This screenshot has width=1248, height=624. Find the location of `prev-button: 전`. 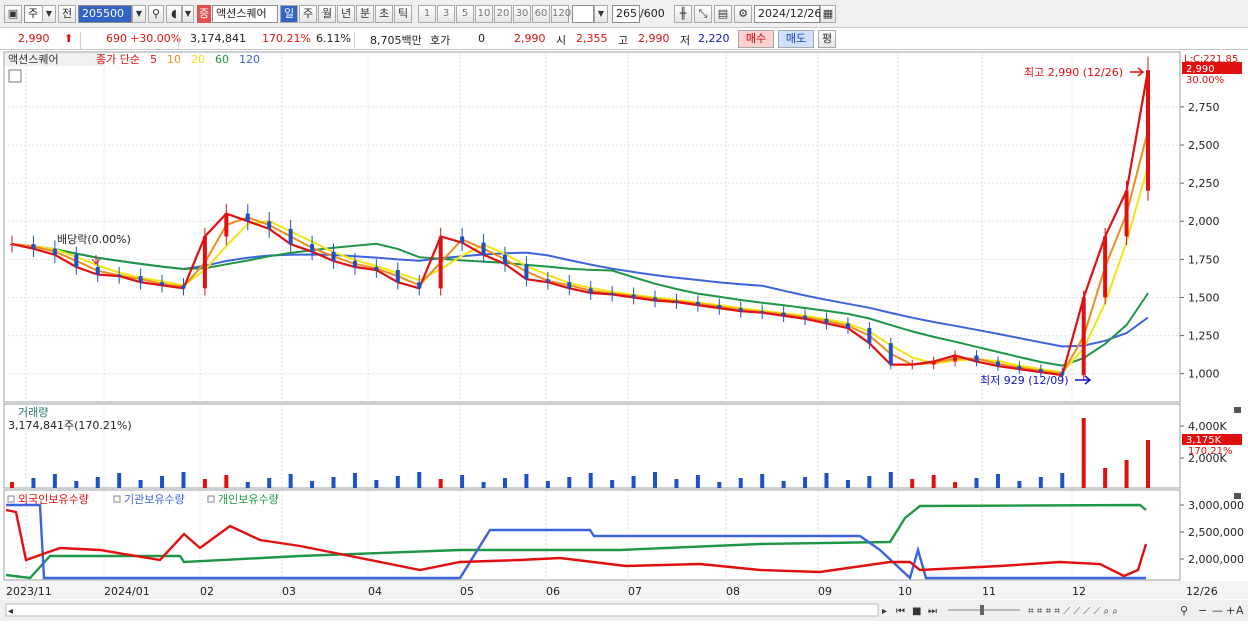

prev-button: 전 is located at coordinates (67, 14).